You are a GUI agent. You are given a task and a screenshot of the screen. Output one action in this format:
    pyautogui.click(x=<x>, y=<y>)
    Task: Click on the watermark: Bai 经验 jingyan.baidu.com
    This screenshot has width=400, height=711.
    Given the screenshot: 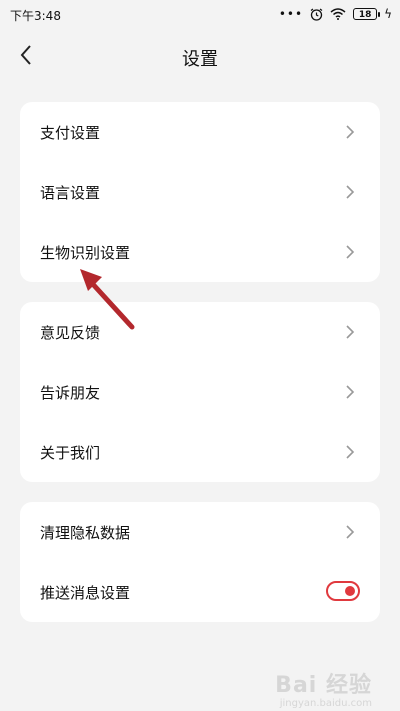 What is the action you would take?
    pyautogui.click(x=323, y=688)
    